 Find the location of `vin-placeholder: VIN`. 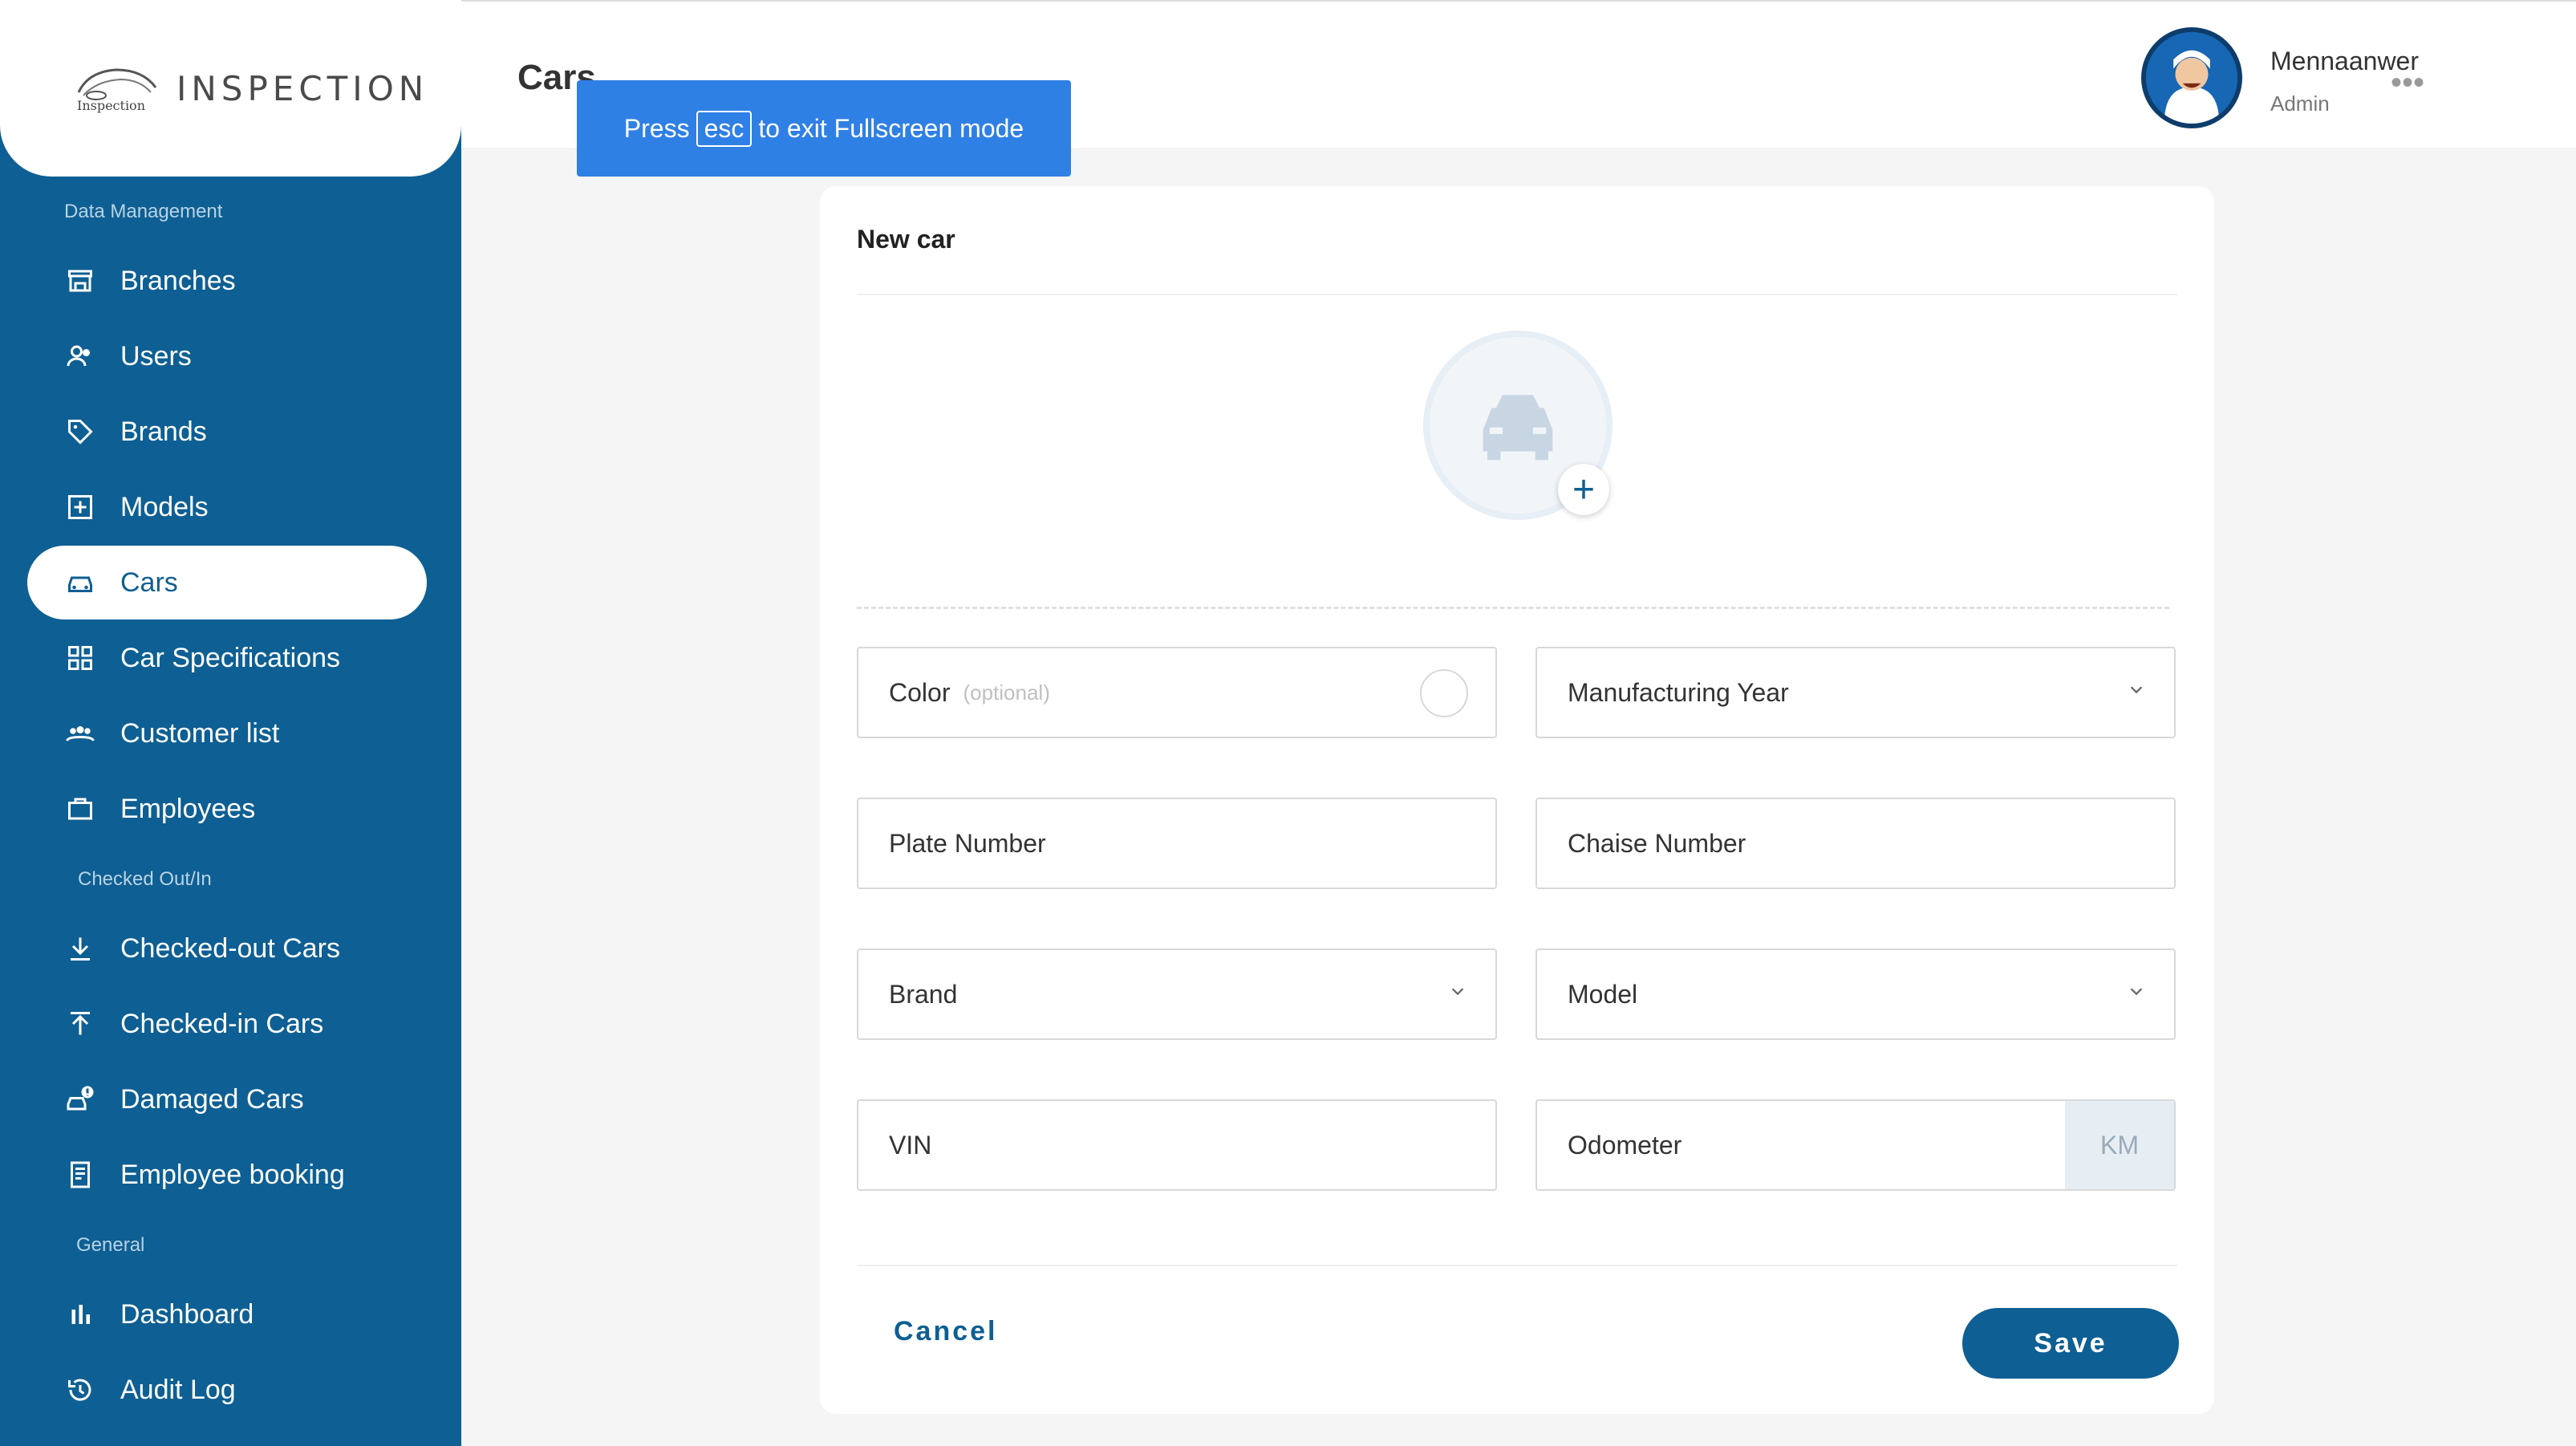

vin-placeholder: VIN is located at coordinates (910, 1145).